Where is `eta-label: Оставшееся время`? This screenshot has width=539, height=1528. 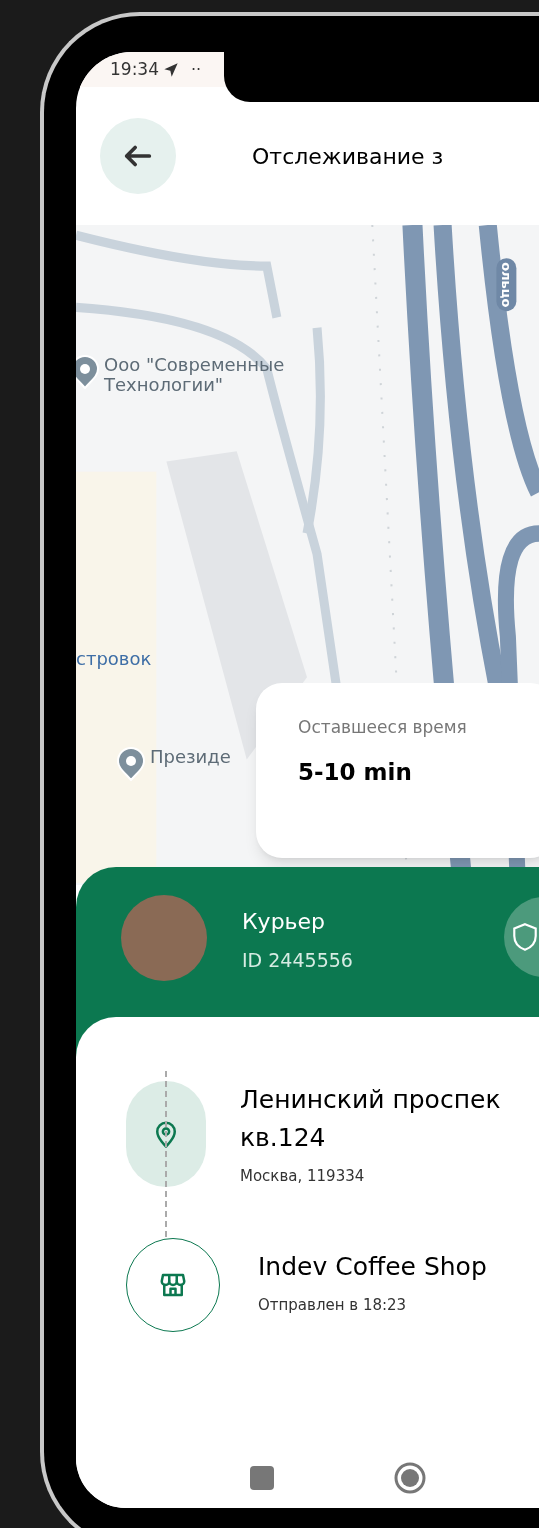 eta-label: Оставшееся время is located at coordinates (383, 727).